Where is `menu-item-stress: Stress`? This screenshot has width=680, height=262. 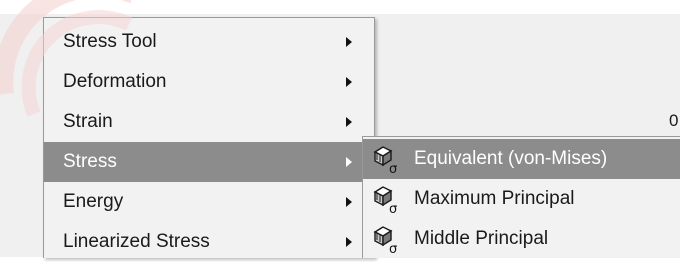
menu-item-stress: Stress is located at coordinates (209, 162).